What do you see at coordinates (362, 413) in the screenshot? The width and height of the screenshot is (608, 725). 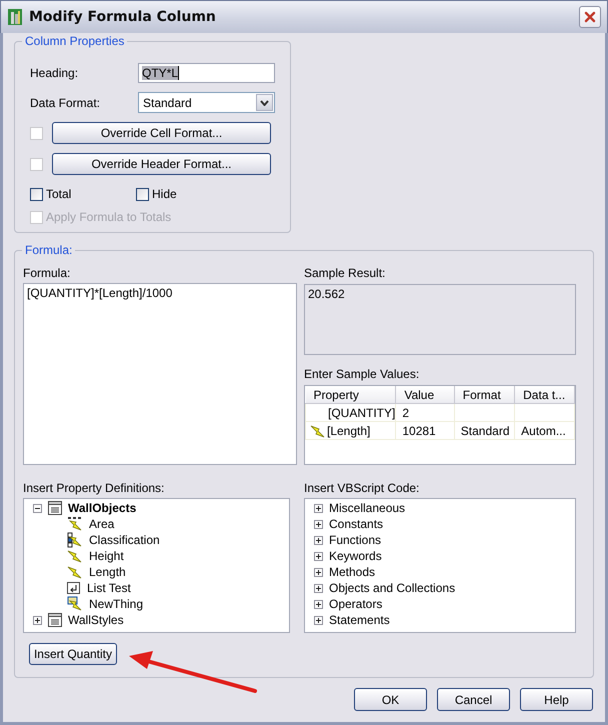 I see `table-cell: [QUANTITY]` at bounding box center [362, 413].